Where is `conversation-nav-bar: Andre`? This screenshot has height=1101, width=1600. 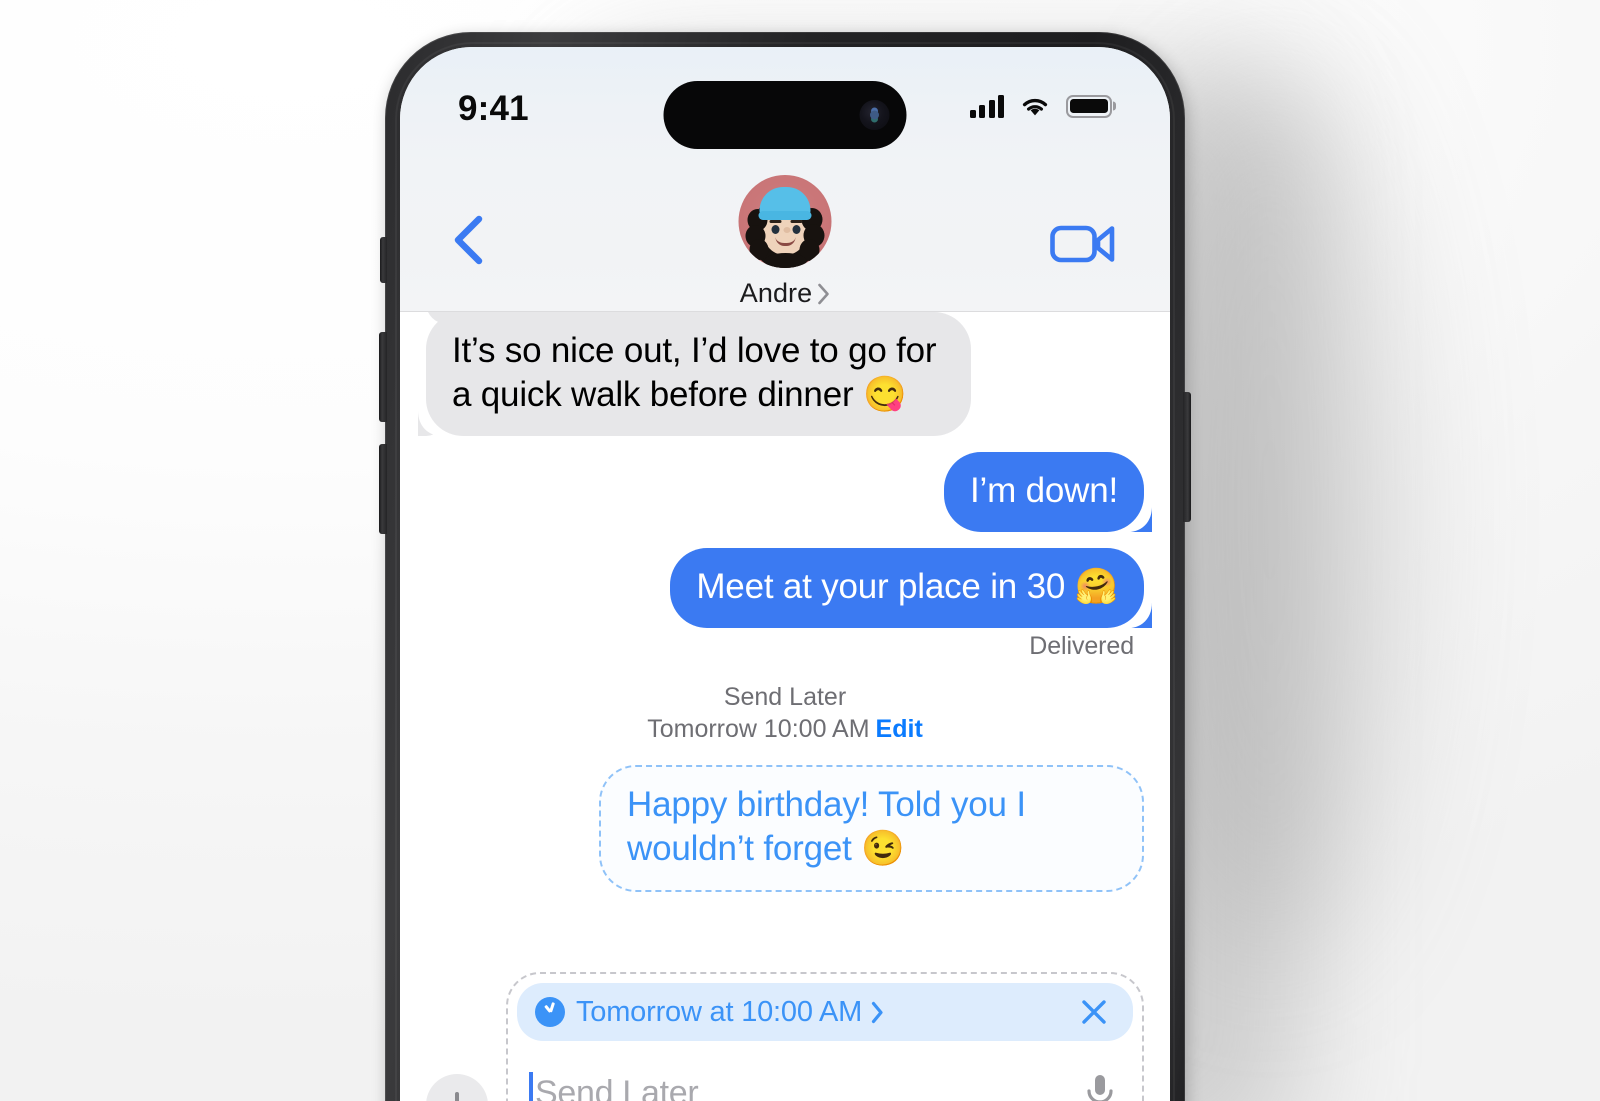
conversation-nav-bar: Andre is located at coordinates (785, 238).